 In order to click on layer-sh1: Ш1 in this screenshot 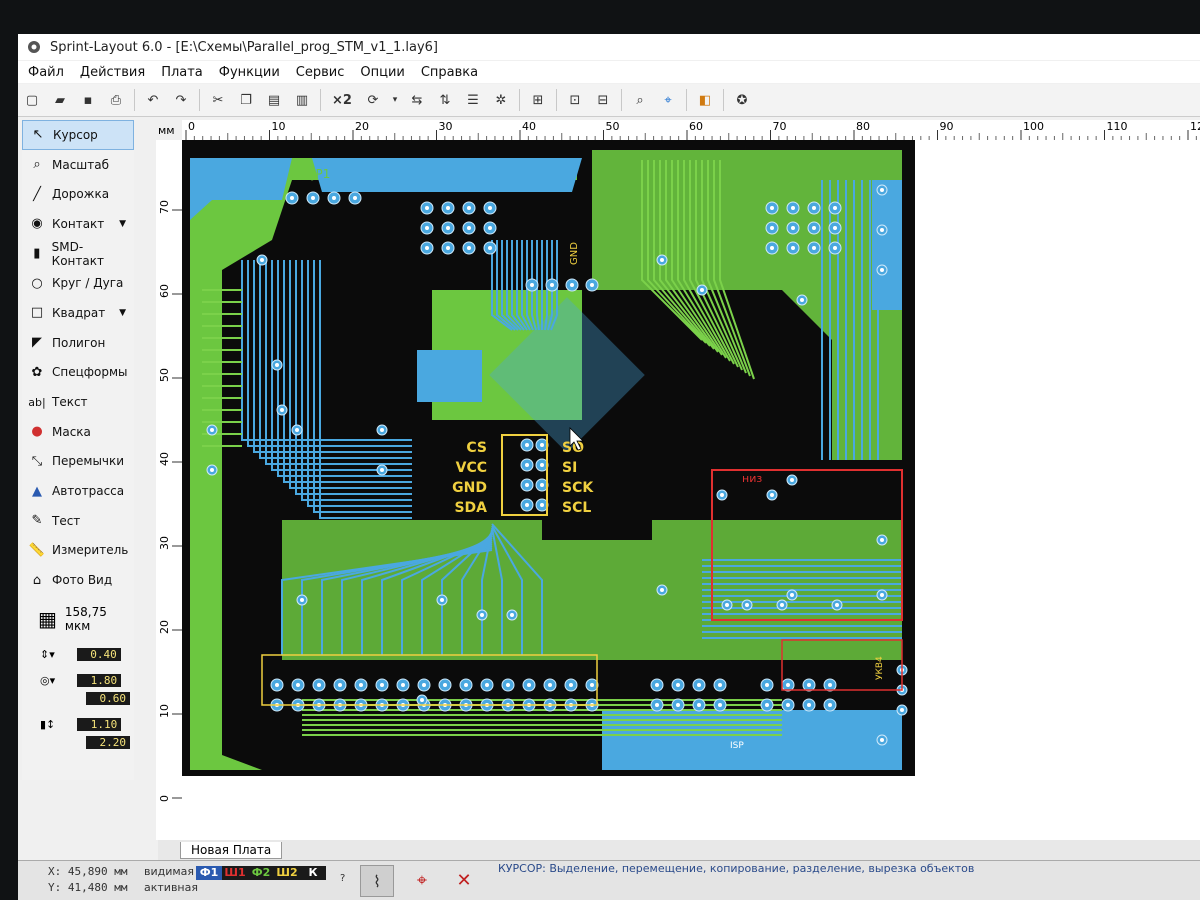, I will do `click(235, 873)`.